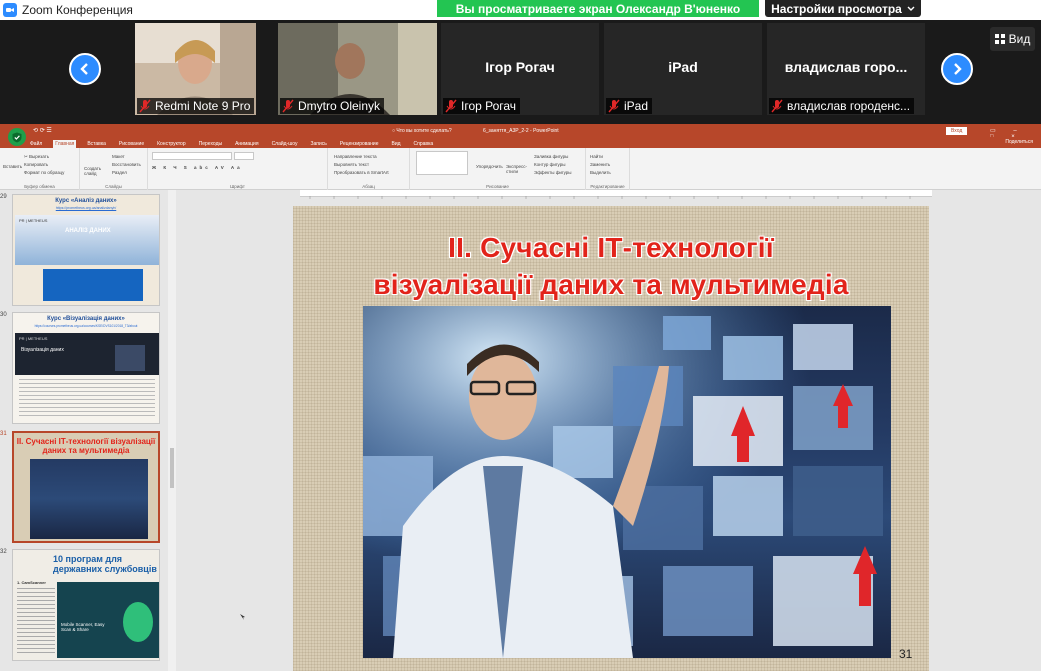  I want to click on mouse-cursor-icon, so click(242, 617).